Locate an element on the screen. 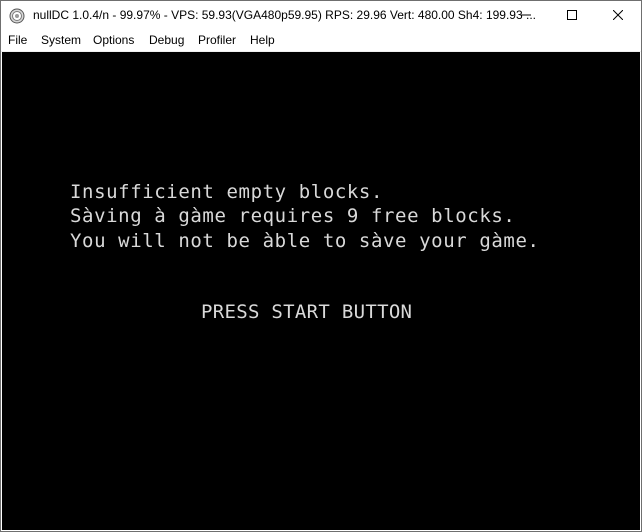 The height and width of the screenshot is (532, 642). message-line-3: You will not be àble to sàve your gàme. is located at coordinates (305, 241).